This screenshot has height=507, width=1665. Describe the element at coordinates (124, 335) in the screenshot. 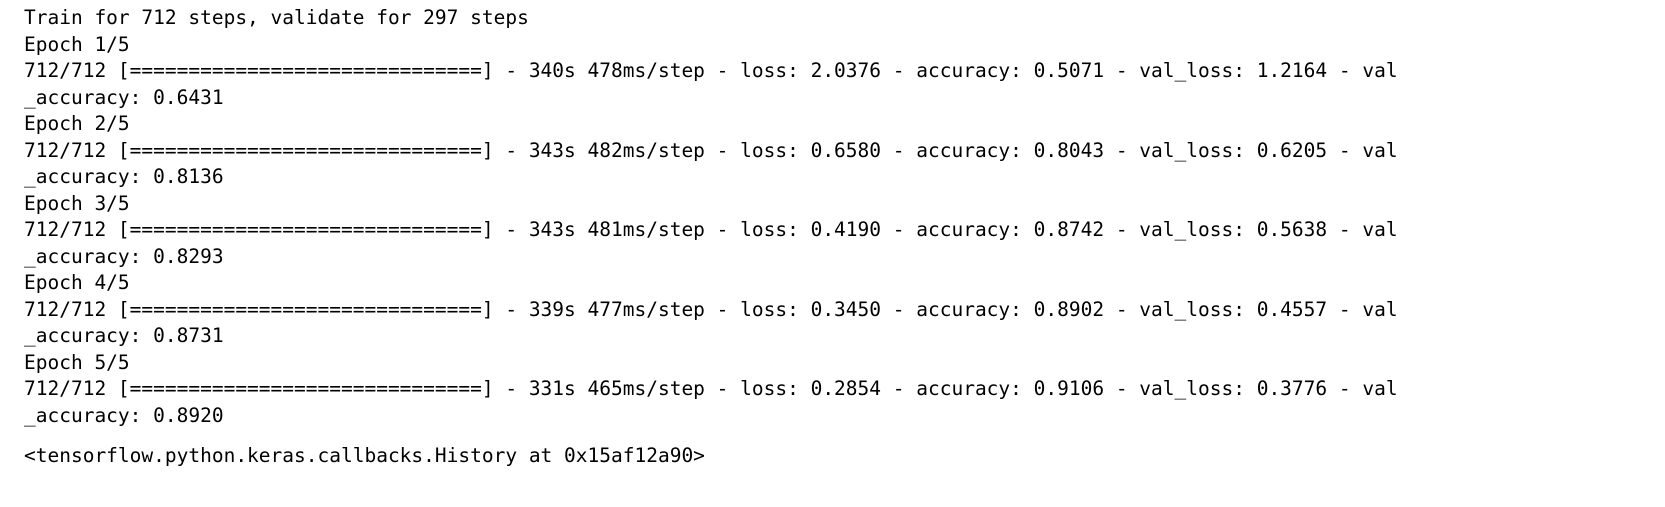

I see `epoch-progress-continuation: _accuracy: 0.8731` at that location.